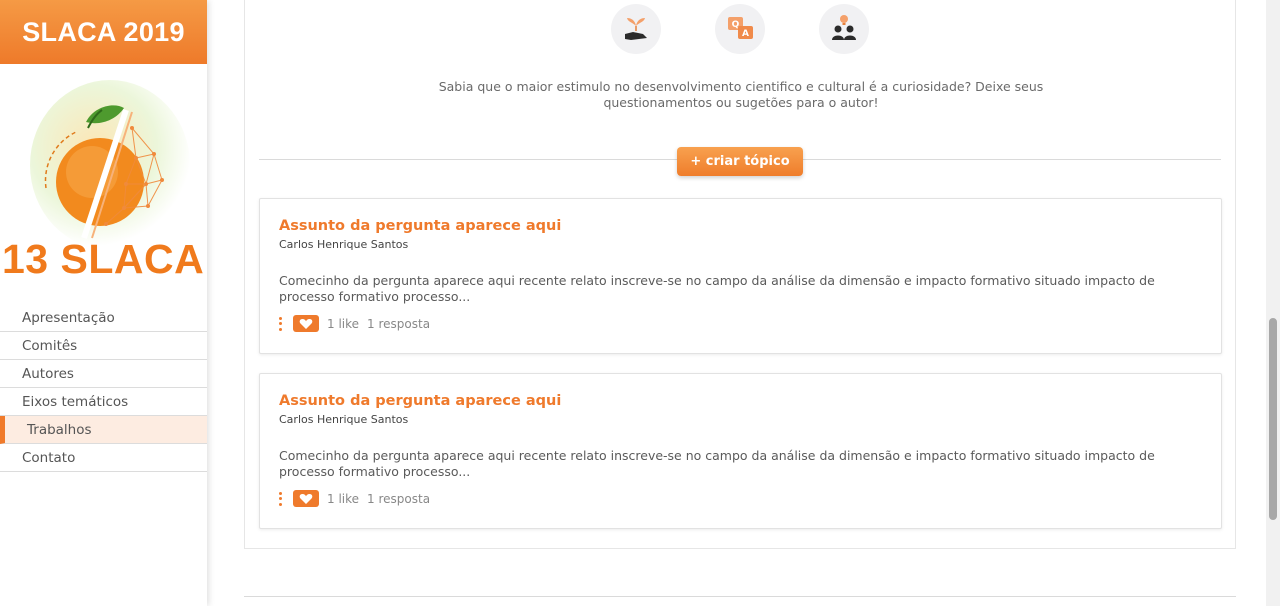  I want to click on topic-icons-row: Q A, so click(740, 29).